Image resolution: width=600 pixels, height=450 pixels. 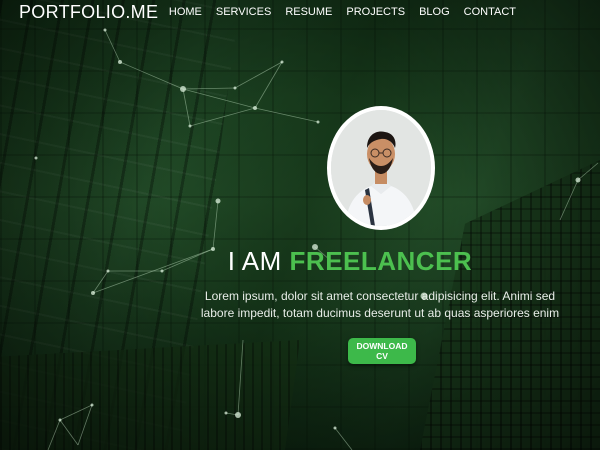 I want to click on nav-services: SERVICES, so click(x=243, y=12).